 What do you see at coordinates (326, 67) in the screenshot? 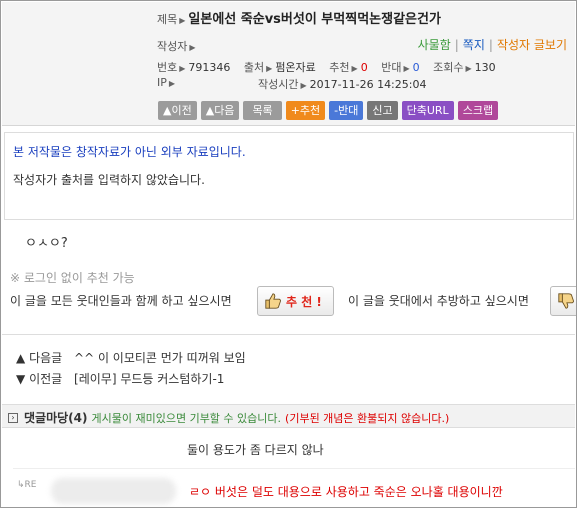
I see `meta-row: 번호 ▶ 791346 출처 ▶ 펌온자료 추천 ▶ 0 반대 ▶ 0 조회수 ▶ 130` at bounding box center [326, 67].